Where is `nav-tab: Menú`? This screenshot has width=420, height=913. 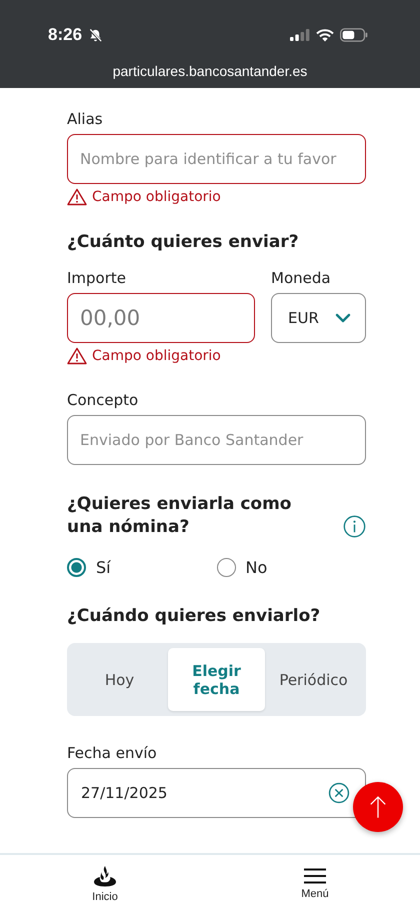
nav-tab: Menú is located at coordinates (315, 884).